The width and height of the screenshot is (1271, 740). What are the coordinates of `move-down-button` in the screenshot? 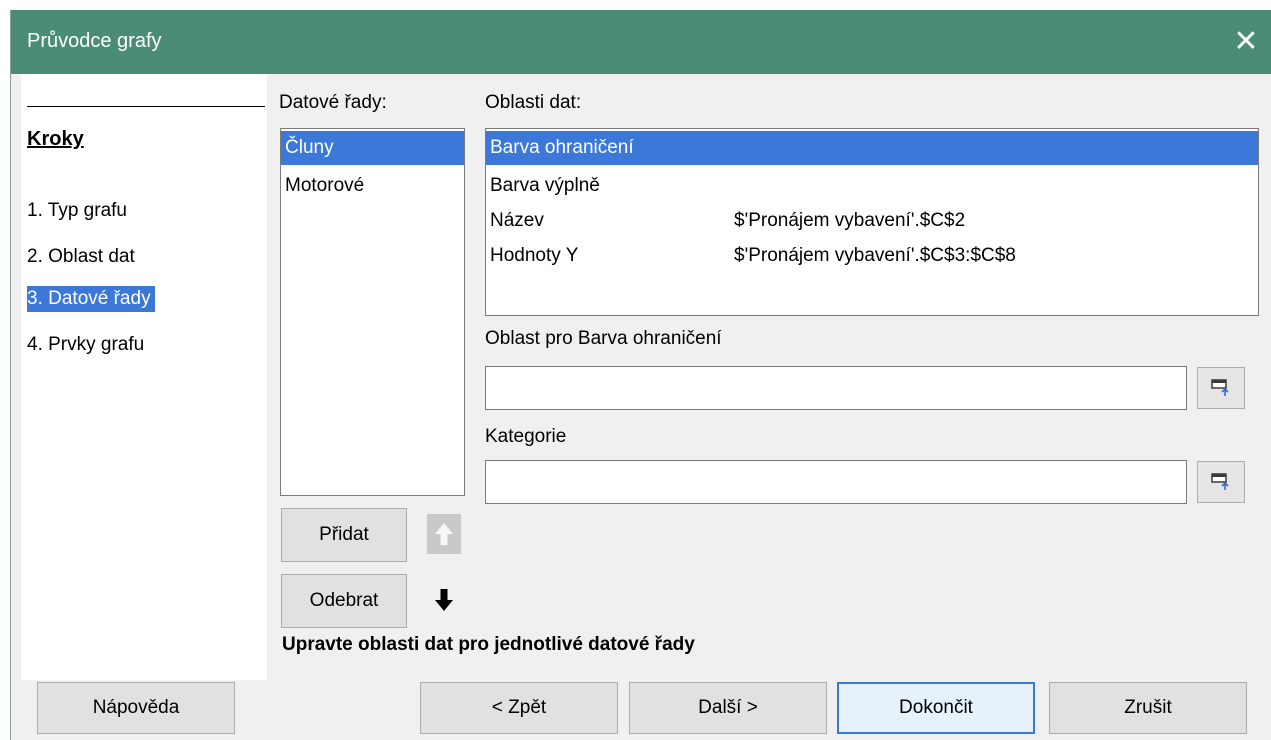 It's located at (444, 600).